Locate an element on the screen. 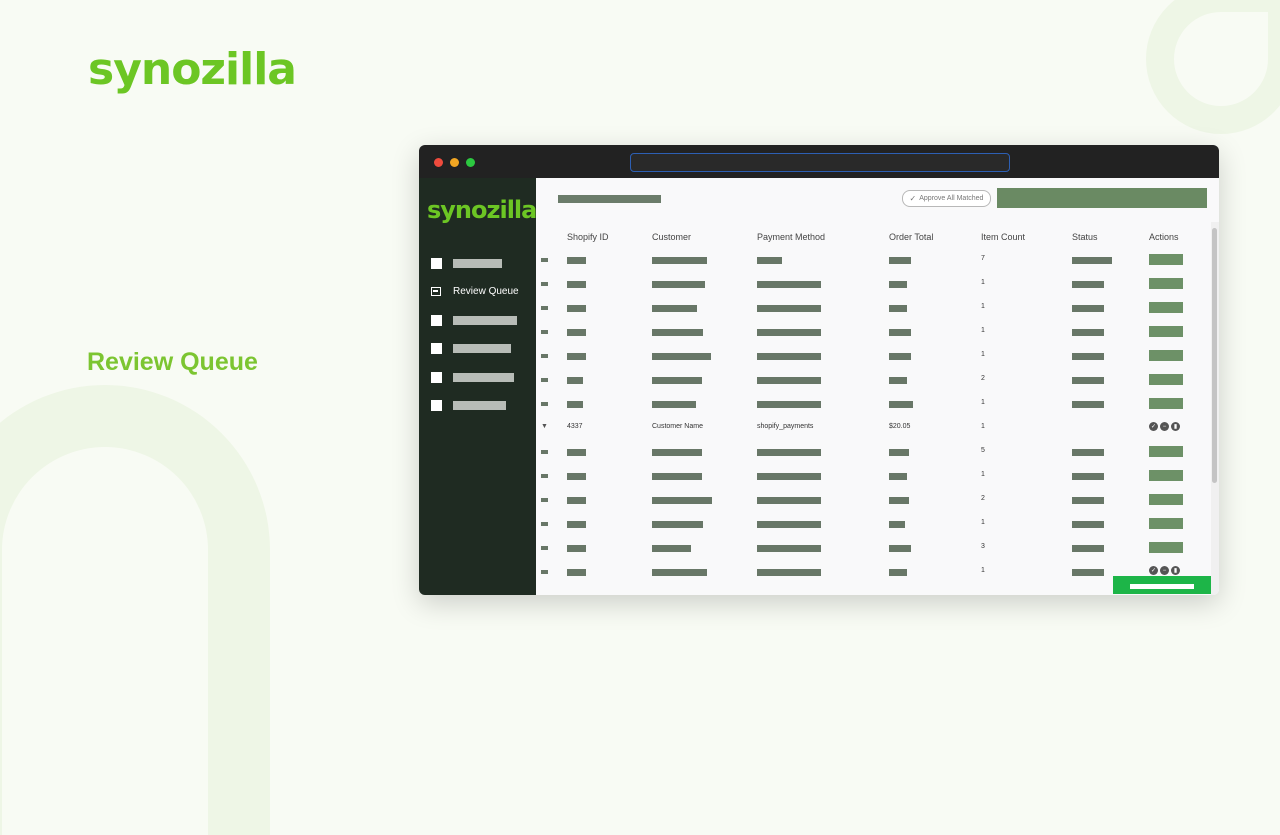 This screenshot has height=835, width=1280. table-row: 7 is located at coordinates (873, 261).